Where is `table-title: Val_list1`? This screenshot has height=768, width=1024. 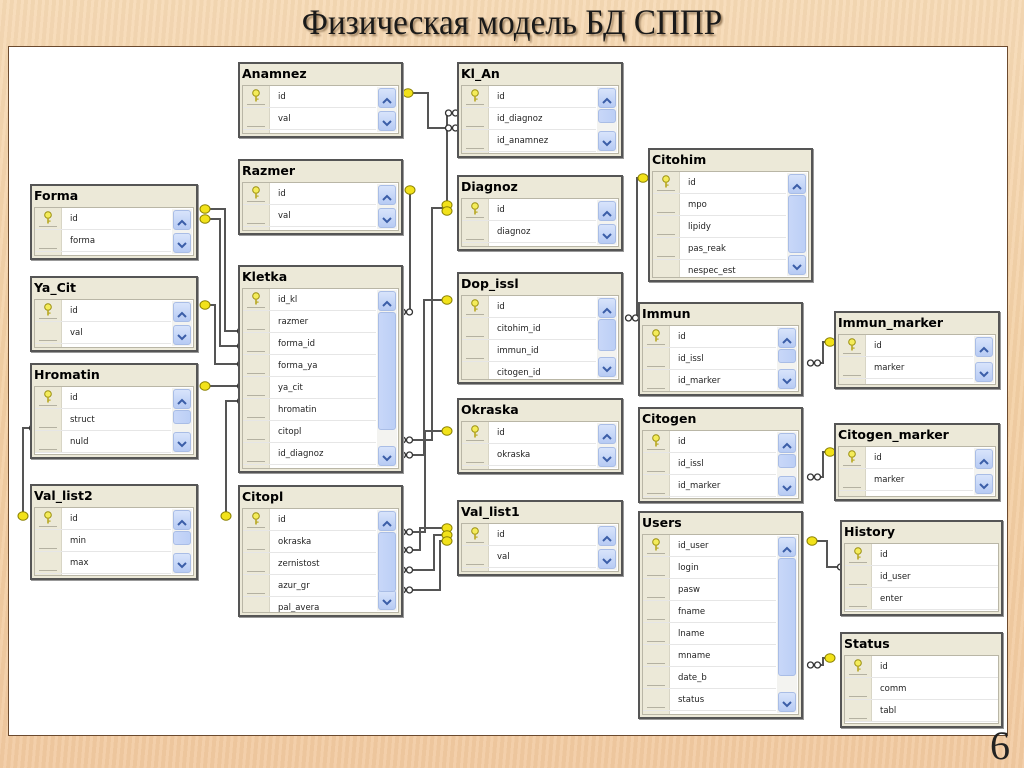
table-title: Val_list1 is located at coordinates (540, 512).